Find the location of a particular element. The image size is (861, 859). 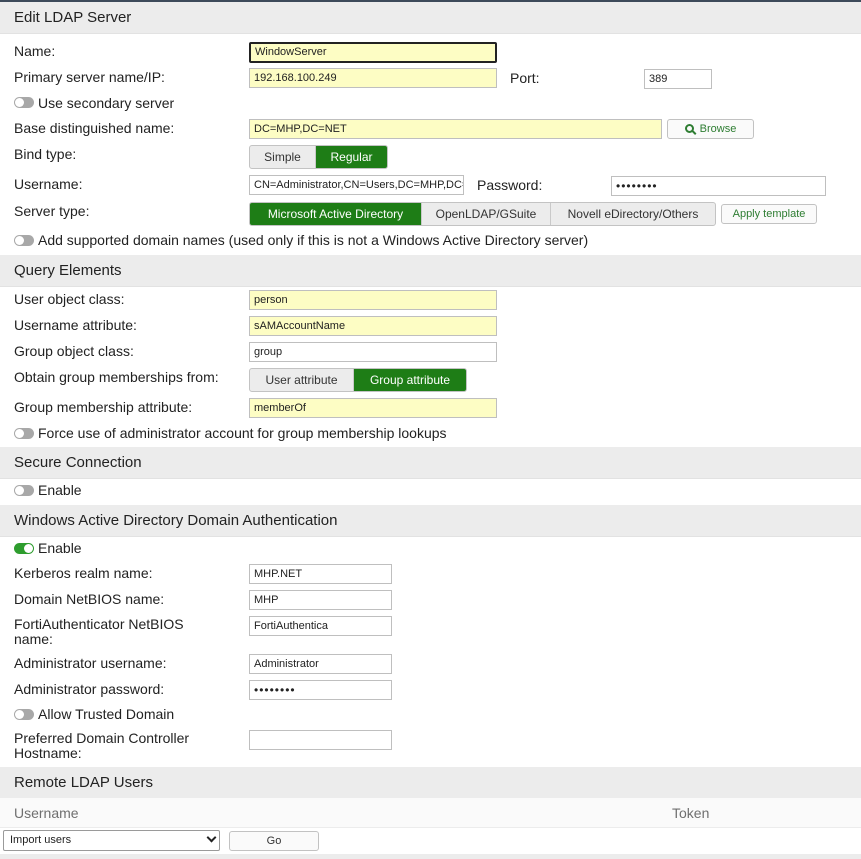

windows-enable-label: Enable is located at coordinates (60, 548).